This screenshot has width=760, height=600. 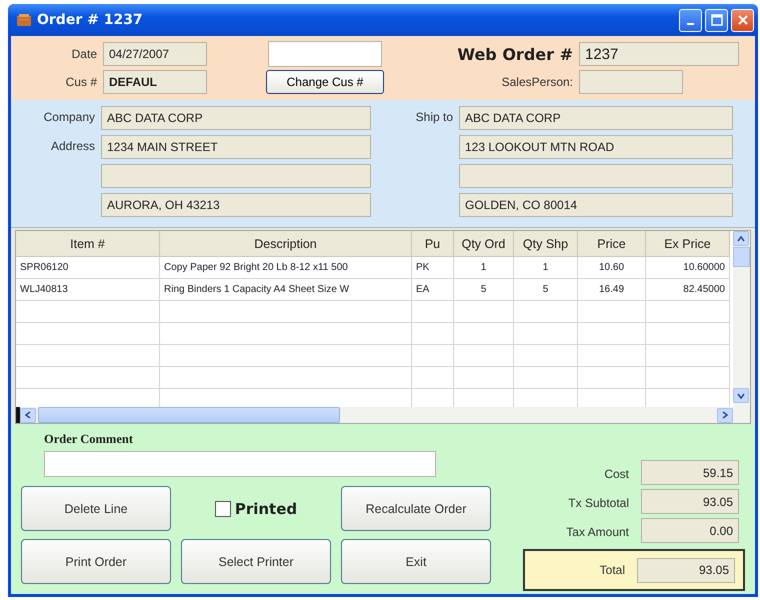 What do you see at coordinates (514, 54) in the screenshot?
I see `web-order-label: Web Order #` at bounding box center [514, 54].